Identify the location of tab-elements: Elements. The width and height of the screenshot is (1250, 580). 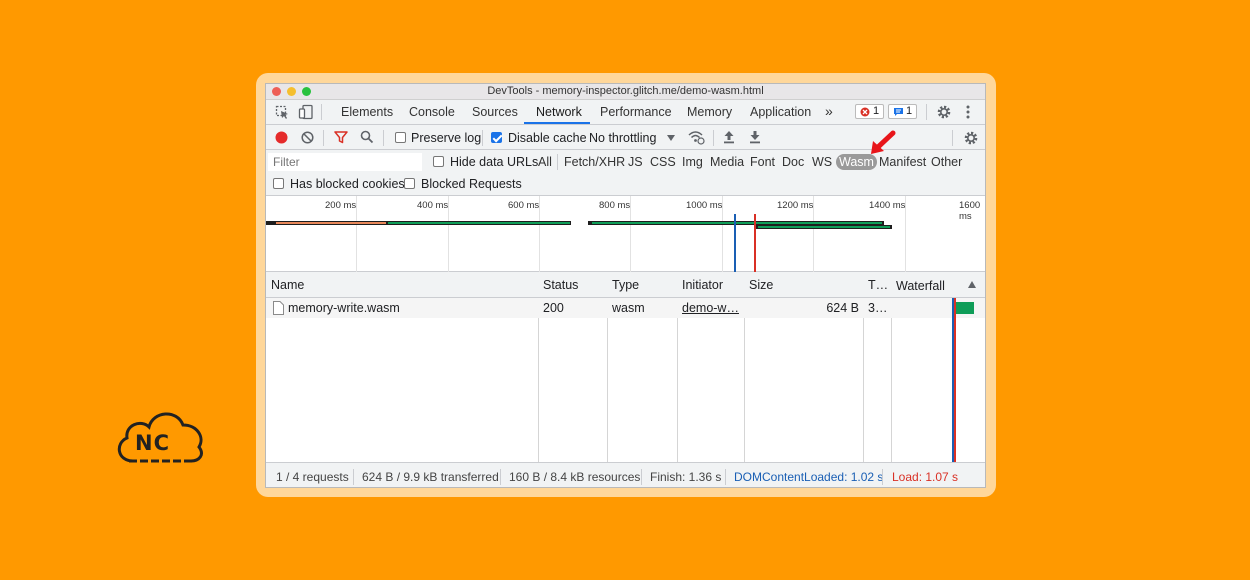
(367, 112).